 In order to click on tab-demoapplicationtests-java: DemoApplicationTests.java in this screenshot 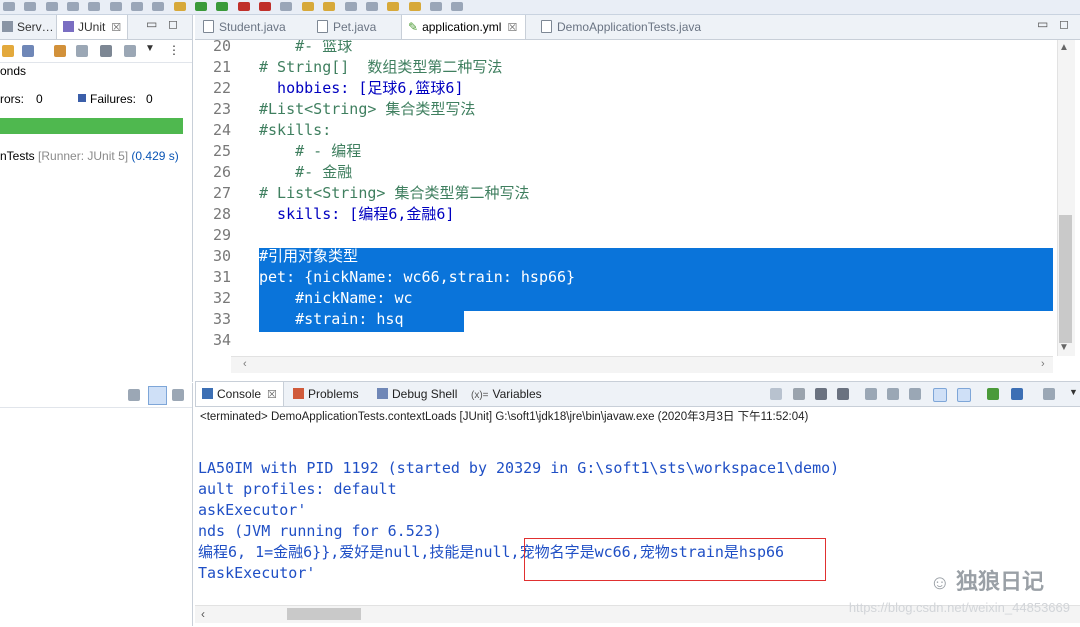, I will do `click(621, 27)`.